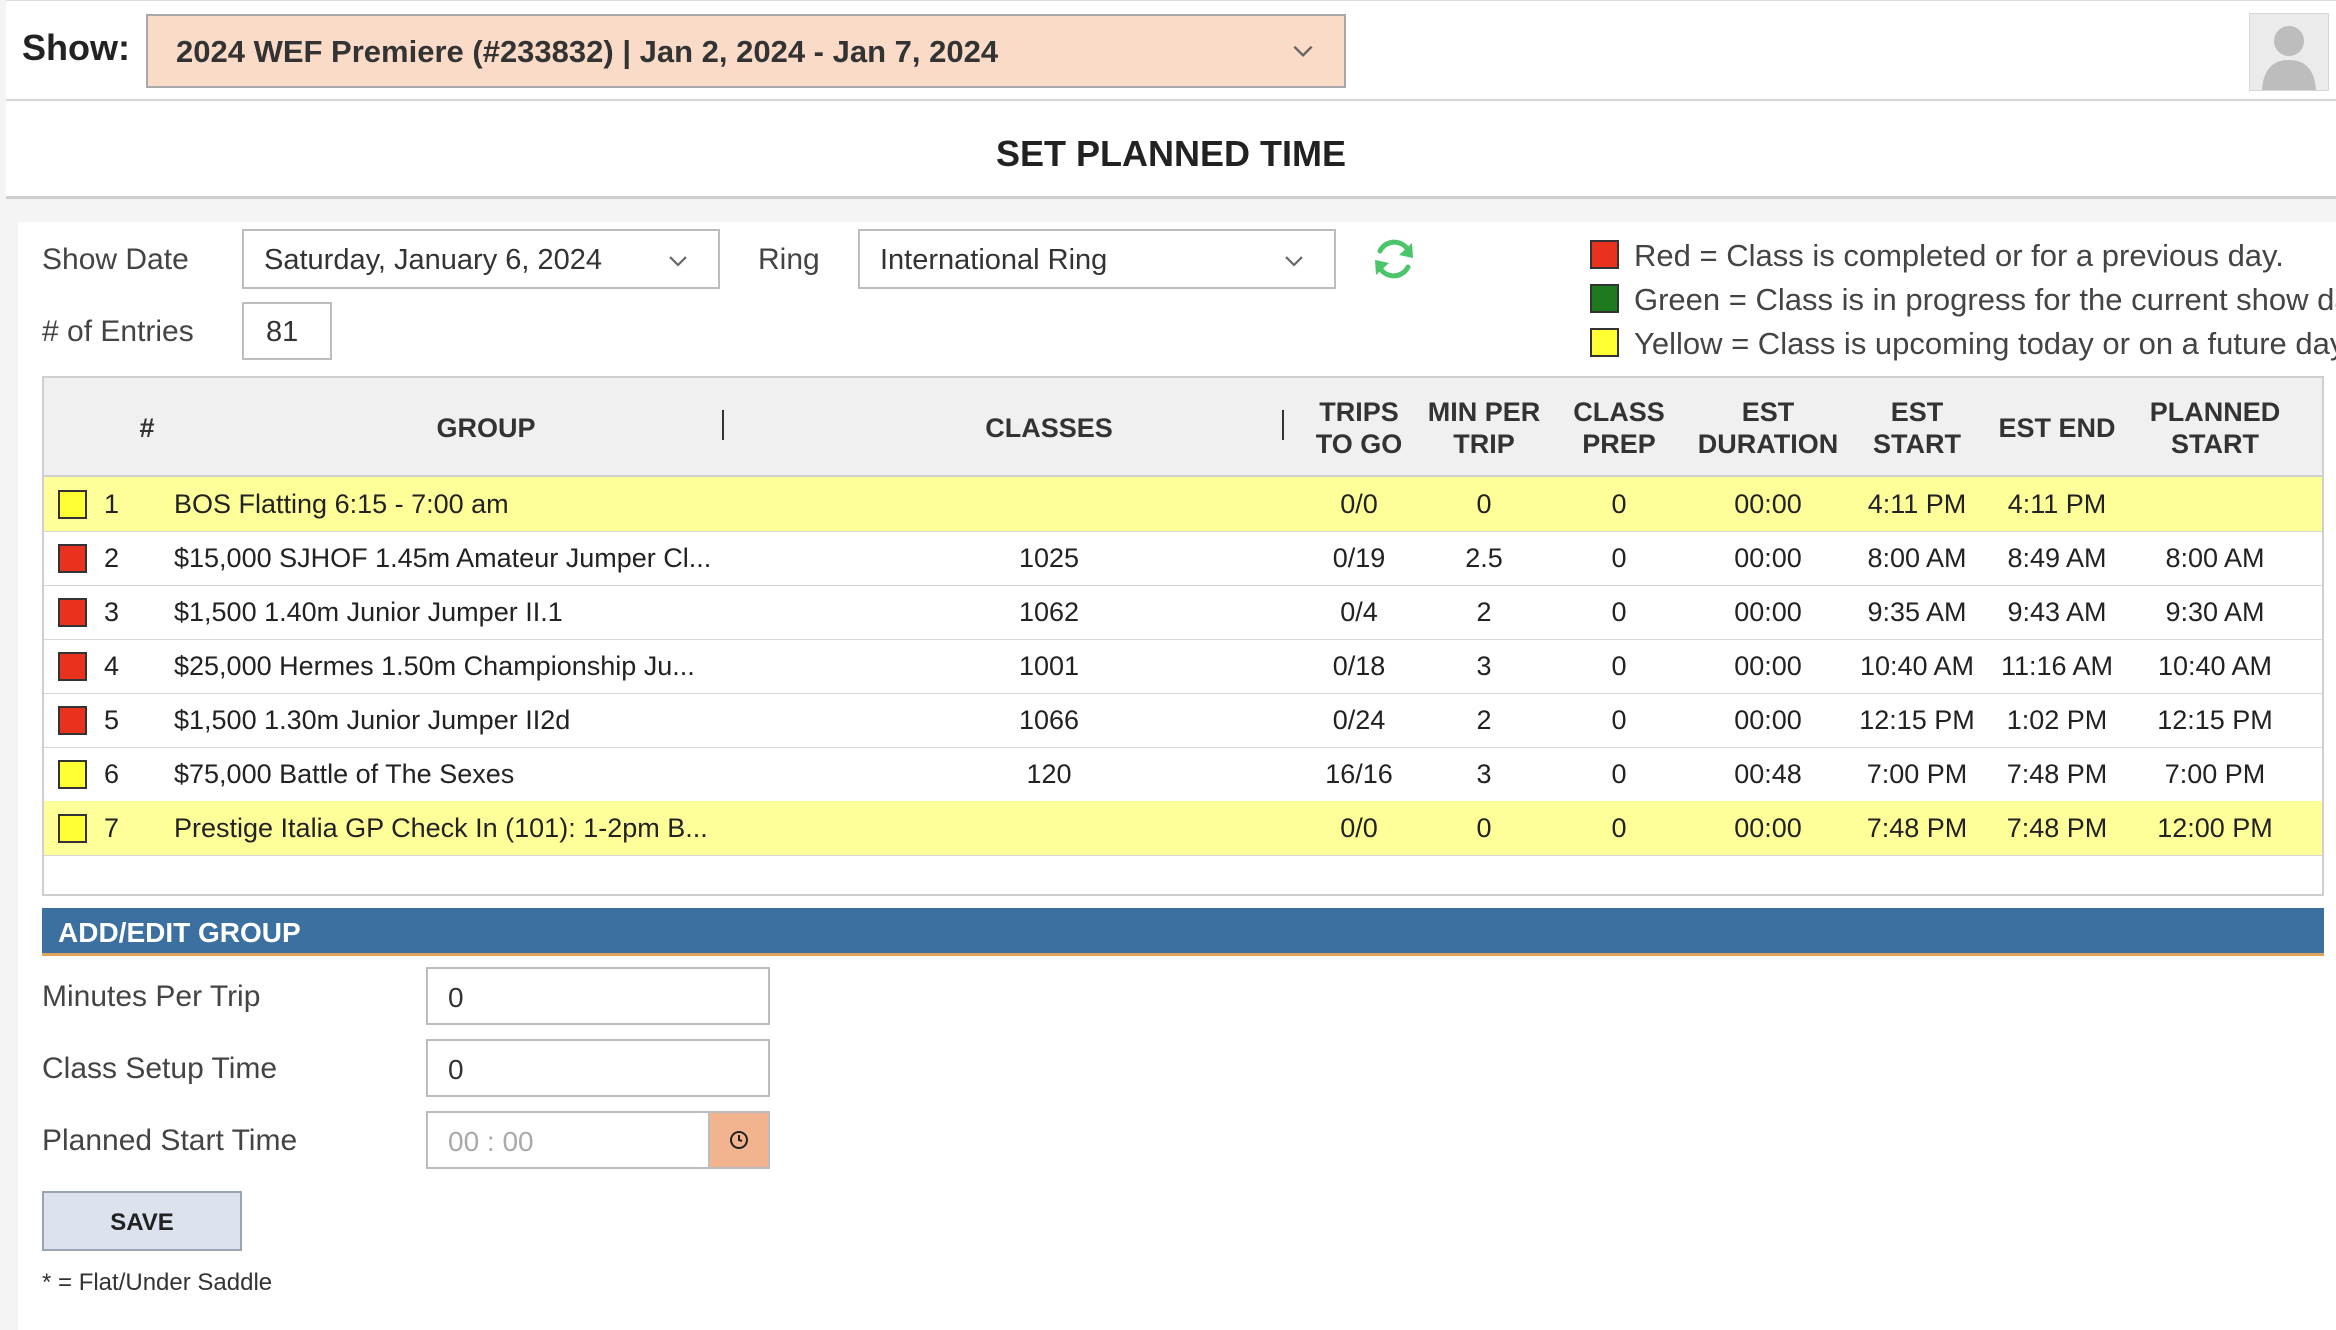 The image size is (2336, 1330). What do you see at coordinates (151, 996) in the screenshot?
I see `minutes-per-trip-label: Minutes Per Trip` at bounding box center [151, 996].